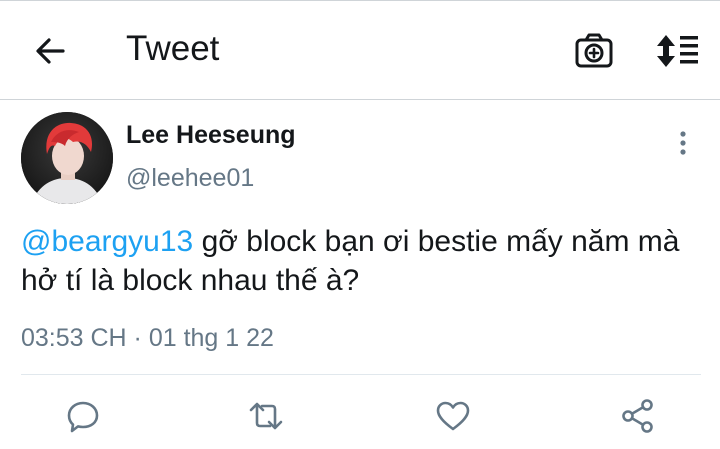 The width and height of the screenshot is (720, 449). I want to click on page-title: Tweet, so click(173, 48).